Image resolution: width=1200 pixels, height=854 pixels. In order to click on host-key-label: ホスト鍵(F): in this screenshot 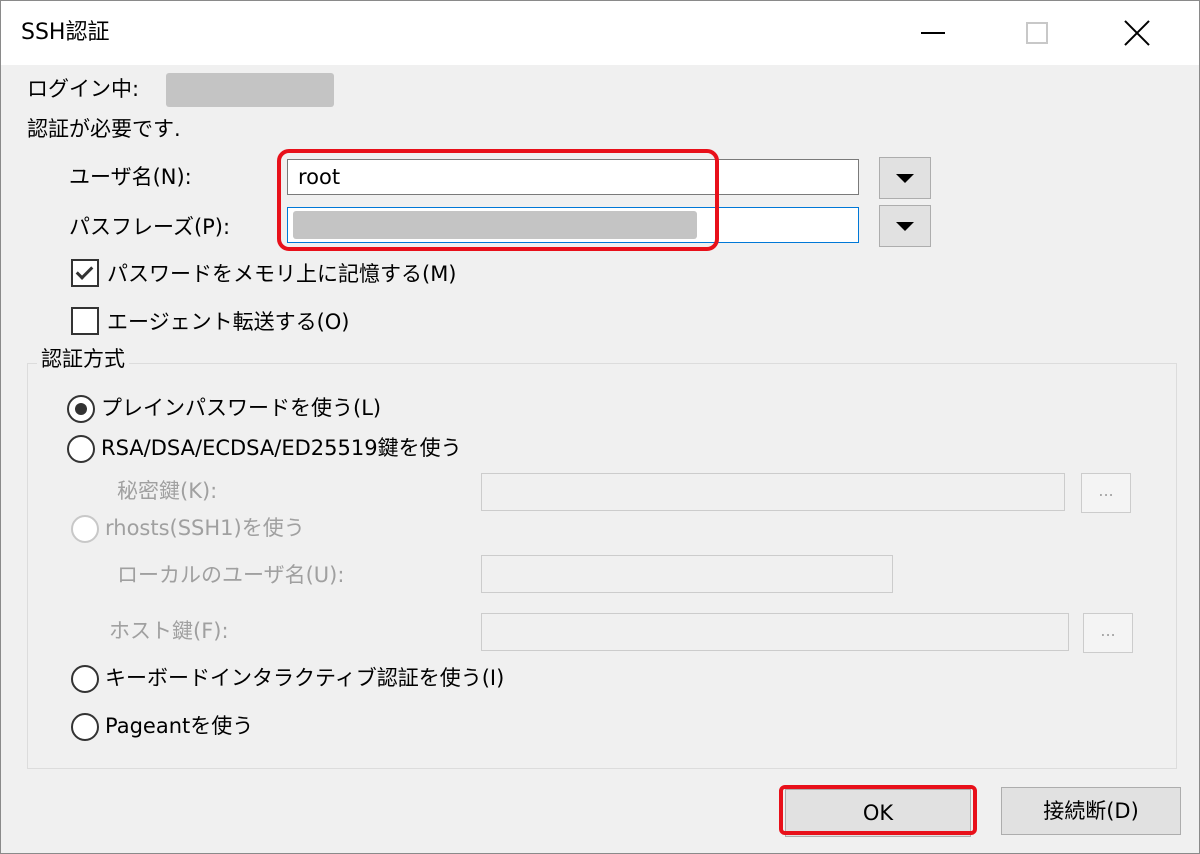, I will do `click(169, 631)`.